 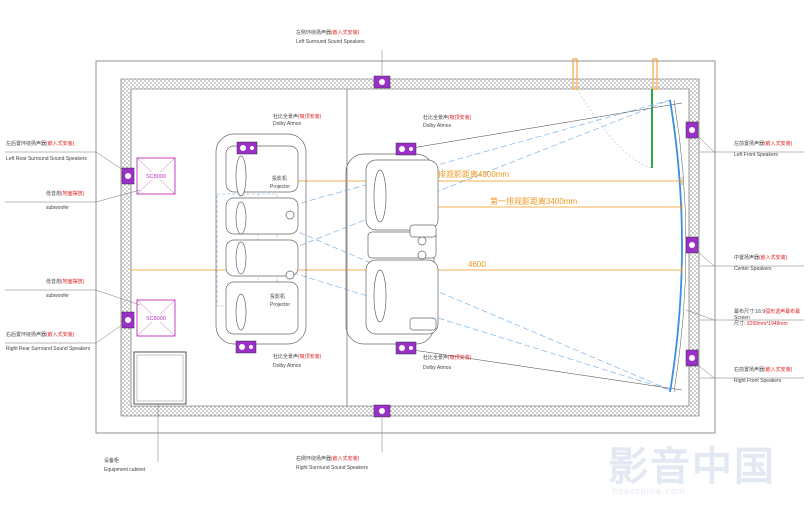 I want to click on equipment-cabinet, so click(x=160, y=378).